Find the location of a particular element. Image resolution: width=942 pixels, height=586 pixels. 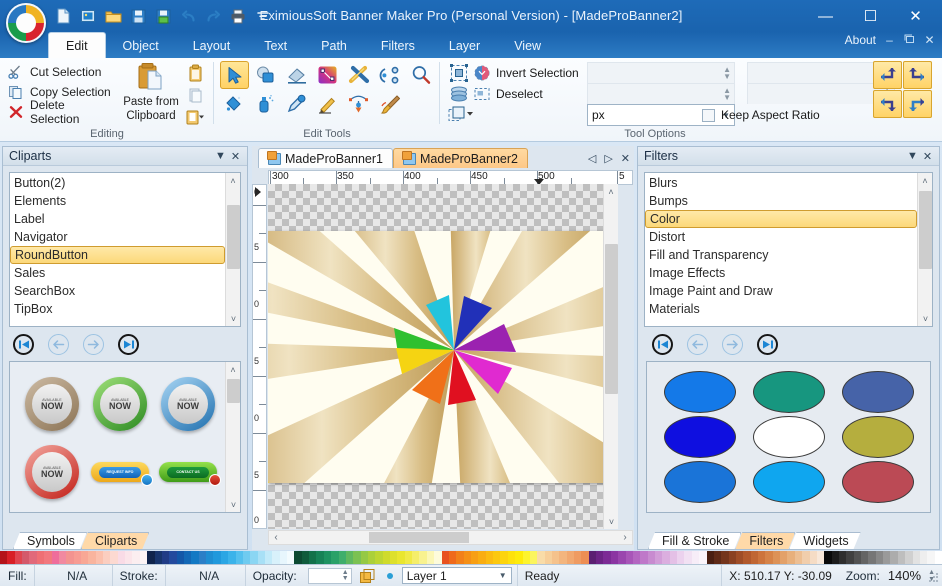

filter-swatch-white is located at coordinates (788, 436).